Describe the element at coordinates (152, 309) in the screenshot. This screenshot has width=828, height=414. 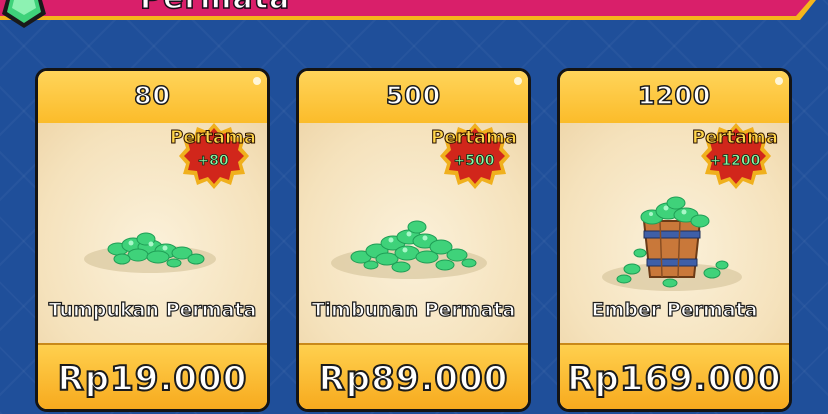
I see `offer-name: Tumpukan Permata` at that location.